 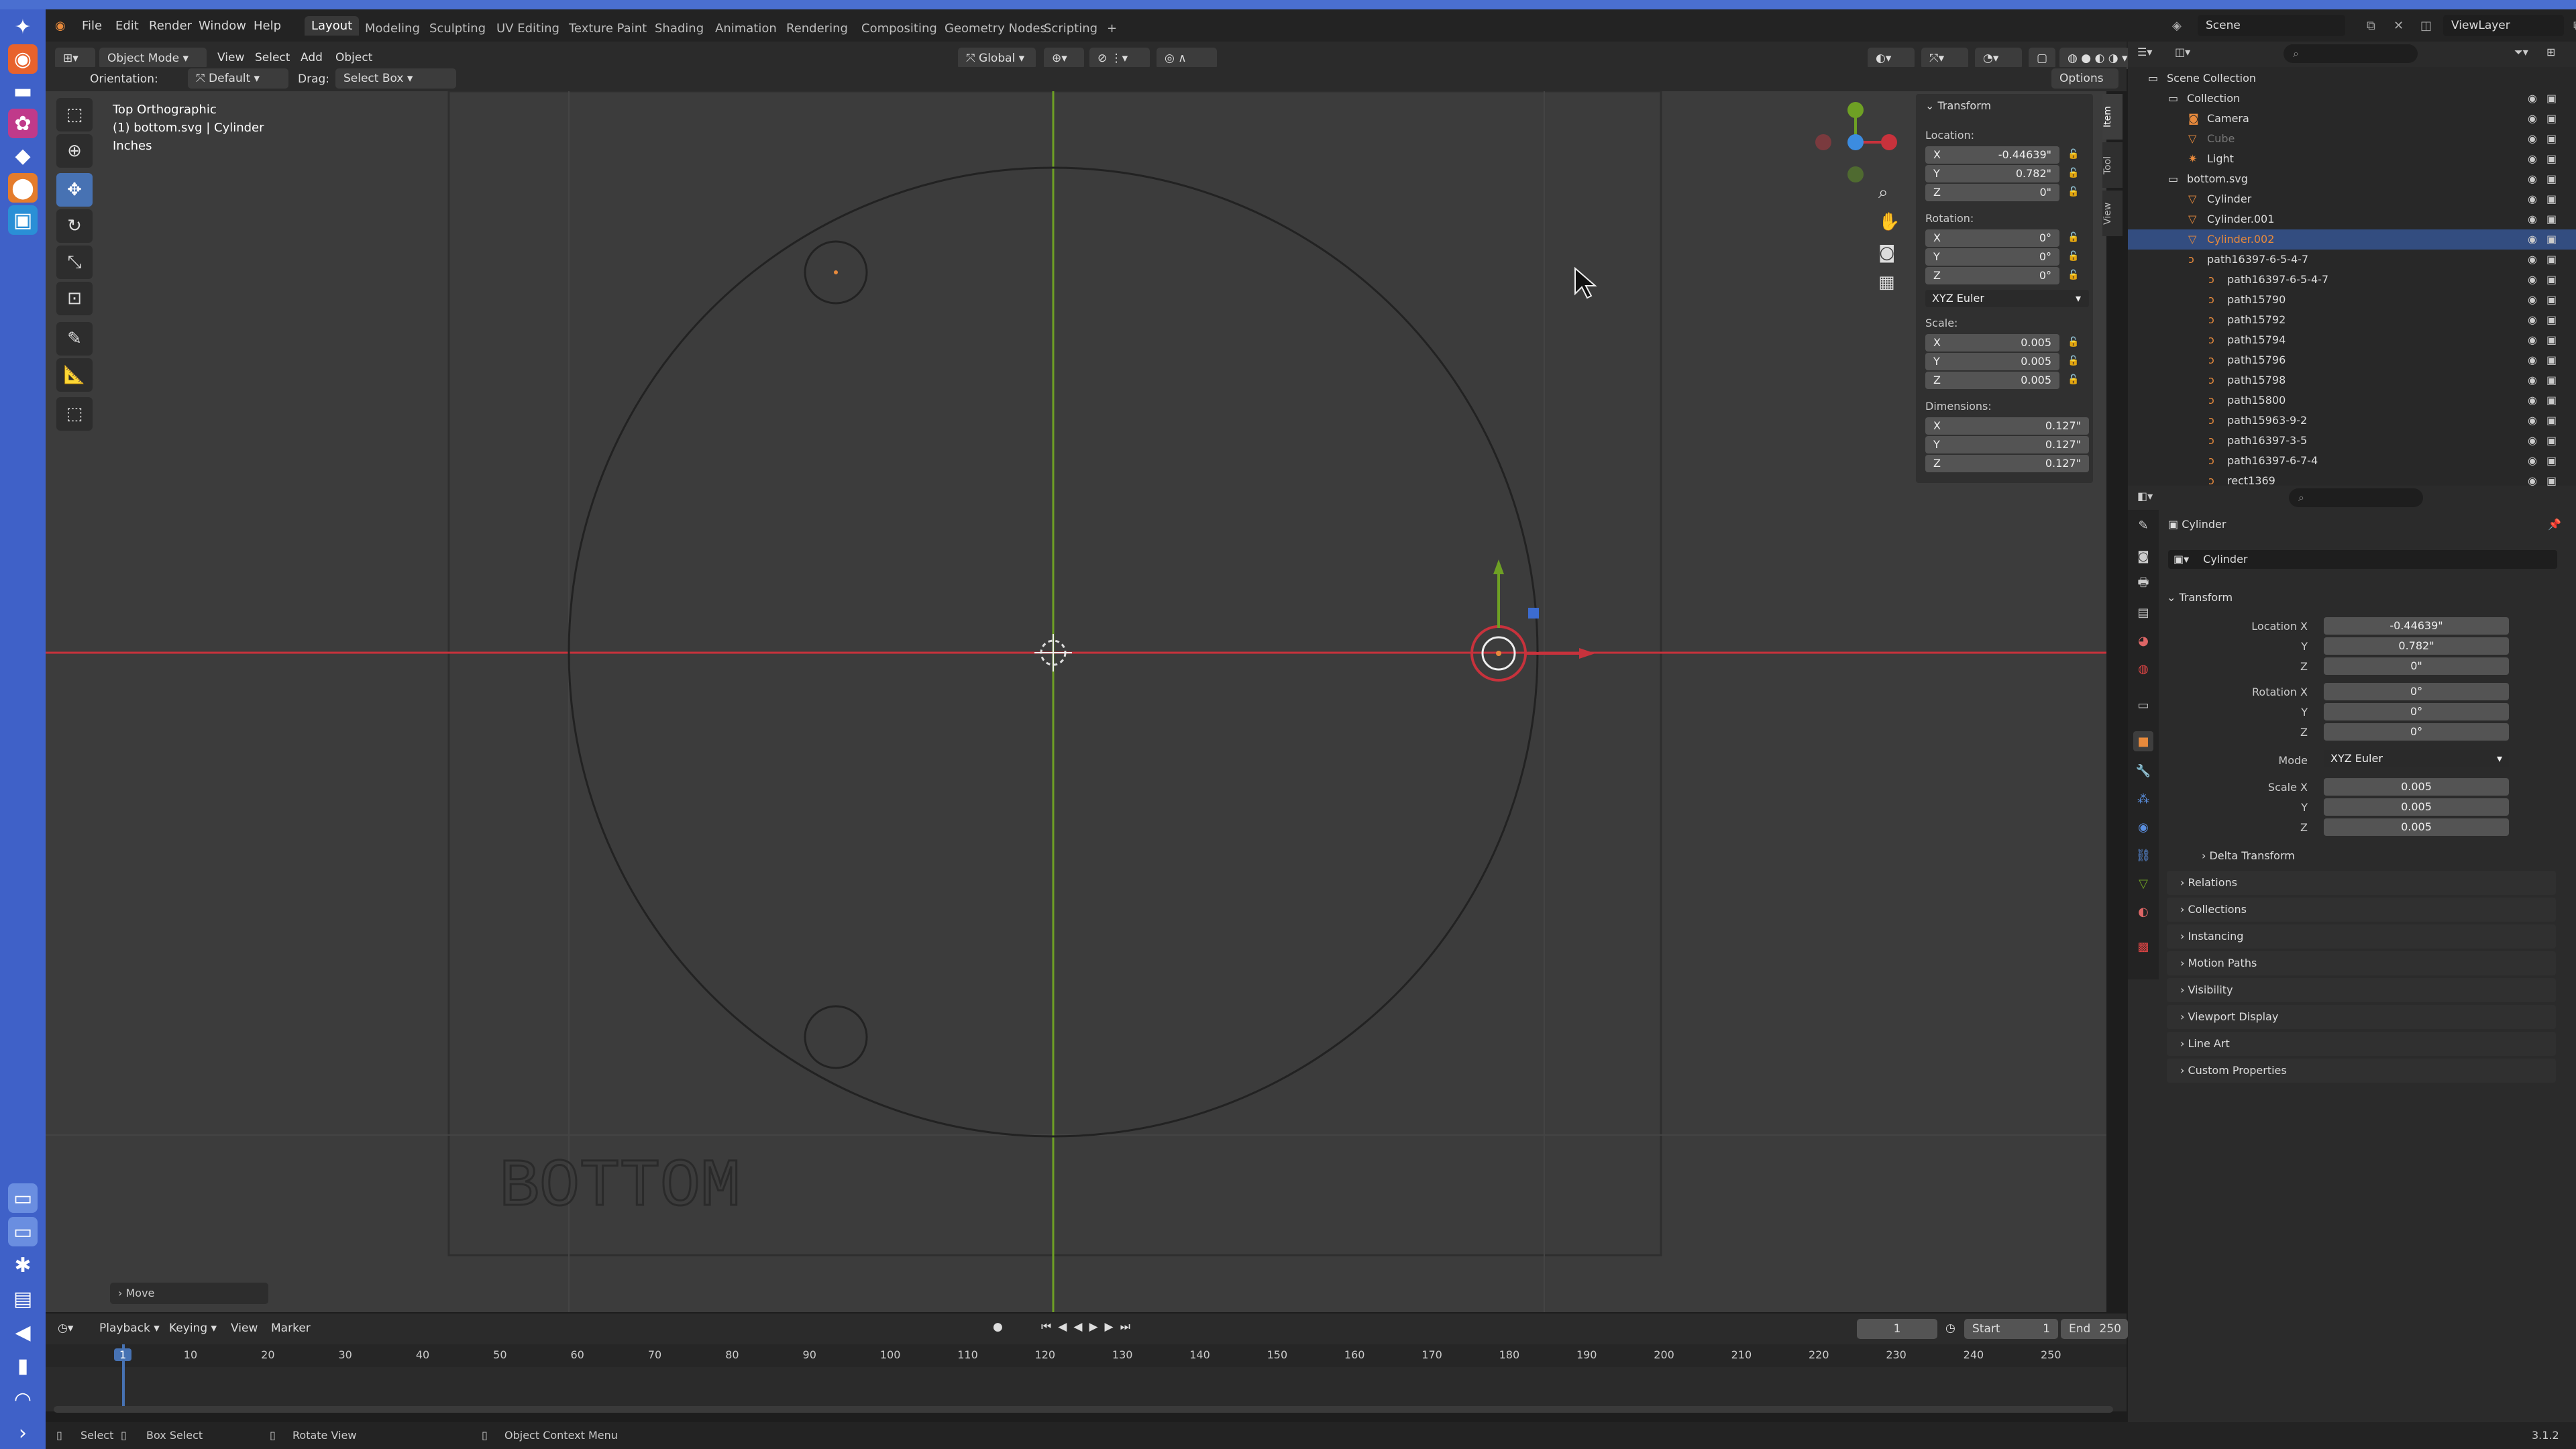 I want to click on transform-section-header: ⌄ Transform, so click(x=2361, y=597).